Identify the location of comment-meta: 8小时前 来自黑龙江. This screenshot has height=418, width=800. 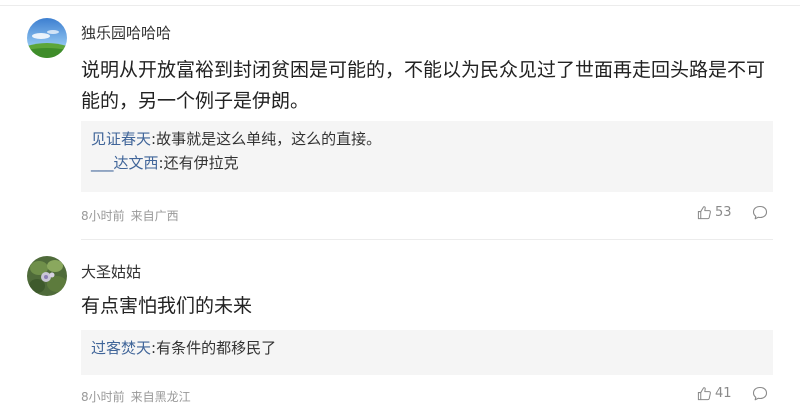
(136, 396).